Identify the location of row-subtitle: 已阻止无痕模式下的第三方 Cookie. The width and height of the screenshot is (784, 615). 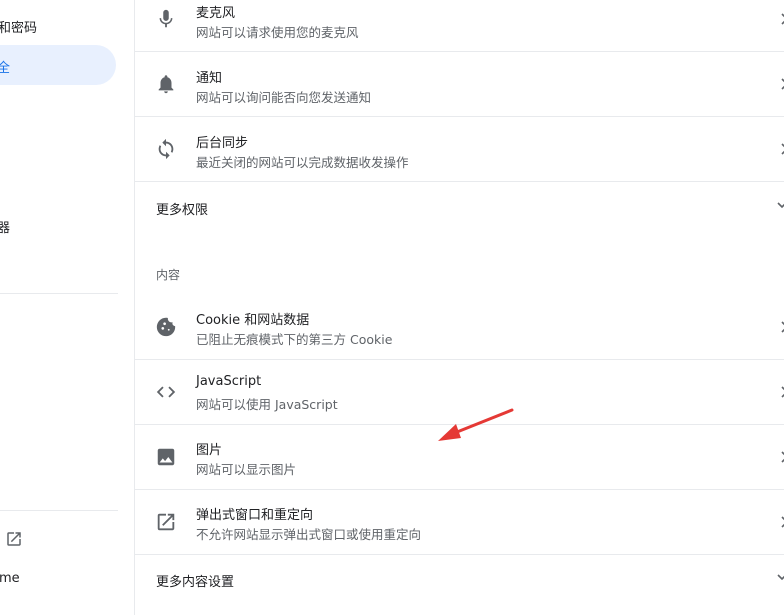
(294, 339).